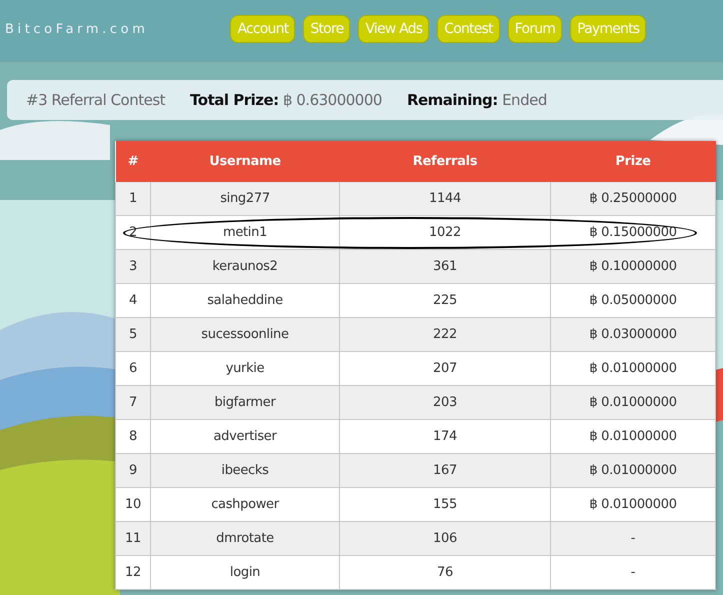 This screenshot has height=595, width=723. I want to click on column-header: Referrals, so click(445, 161).